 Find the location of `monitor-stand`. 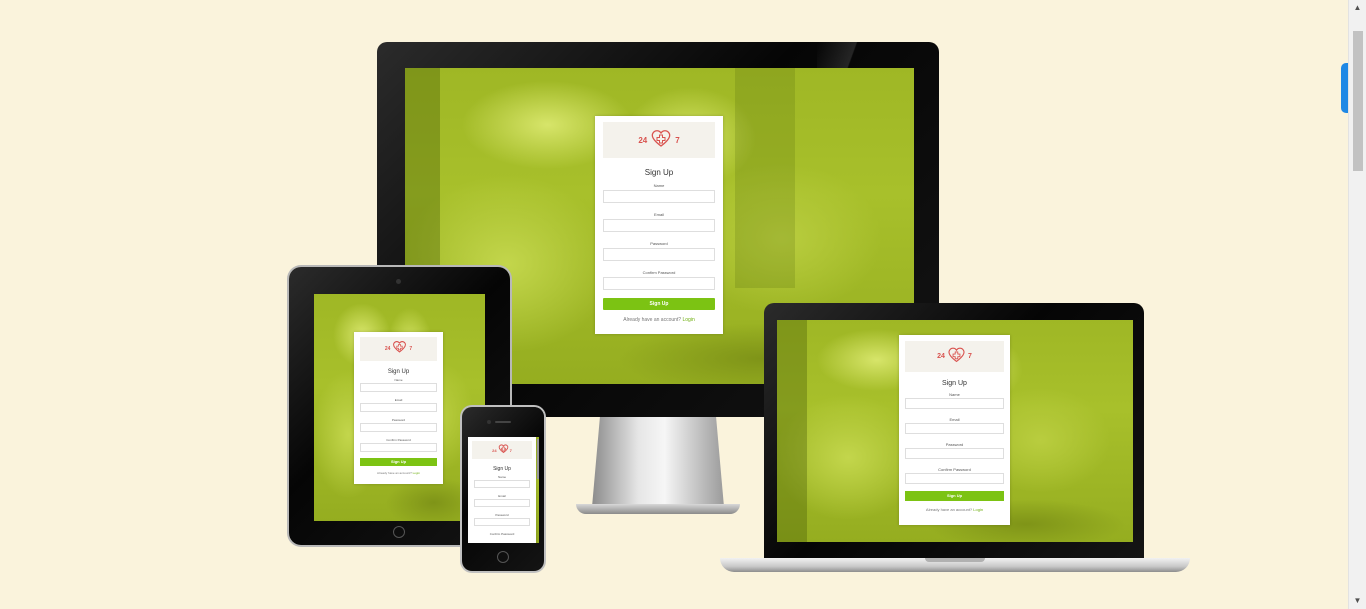

monitor-stand is located at coordinates (658, 462).